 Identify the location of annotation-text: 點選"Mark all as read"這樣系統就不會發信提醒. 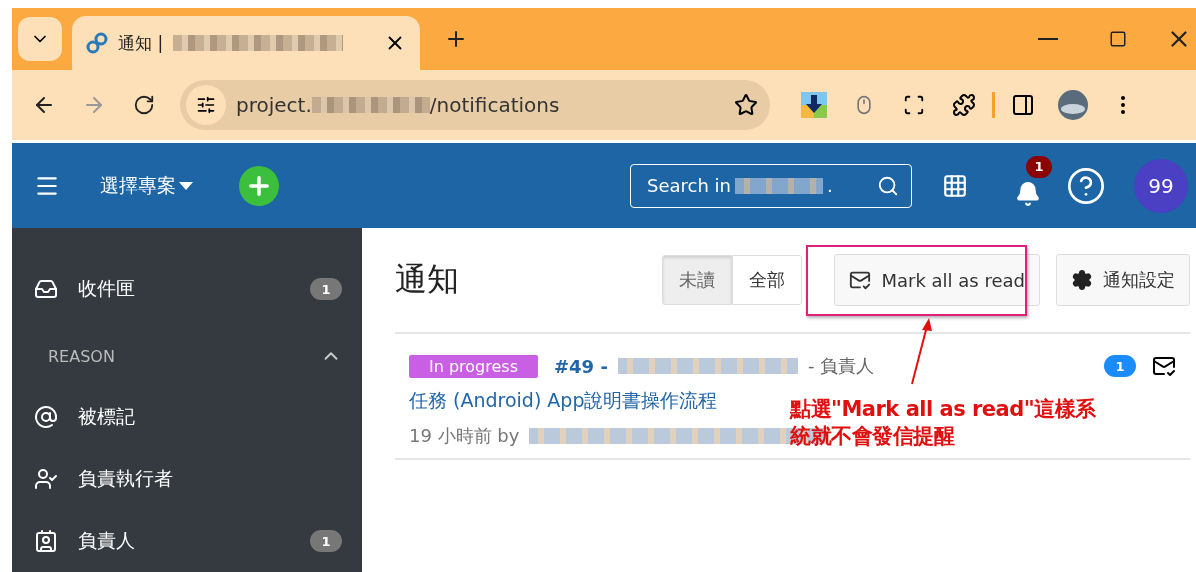
(943, 423).